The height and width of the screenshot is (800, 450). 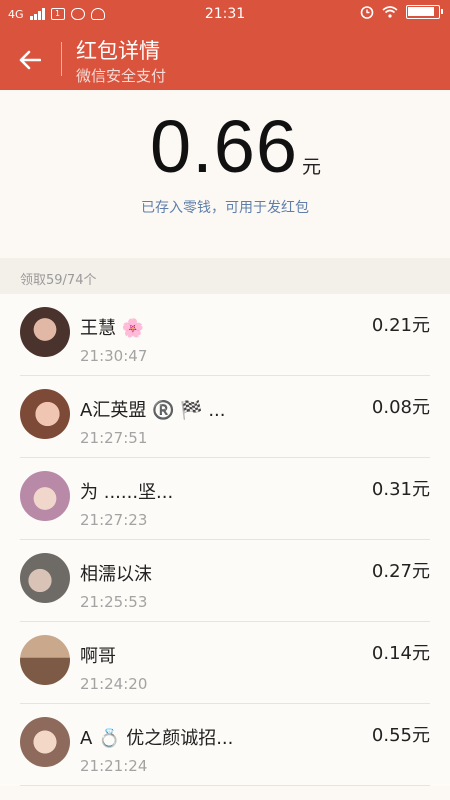 I want to click on received-money: 0.21元, so click(x=400, y=325).